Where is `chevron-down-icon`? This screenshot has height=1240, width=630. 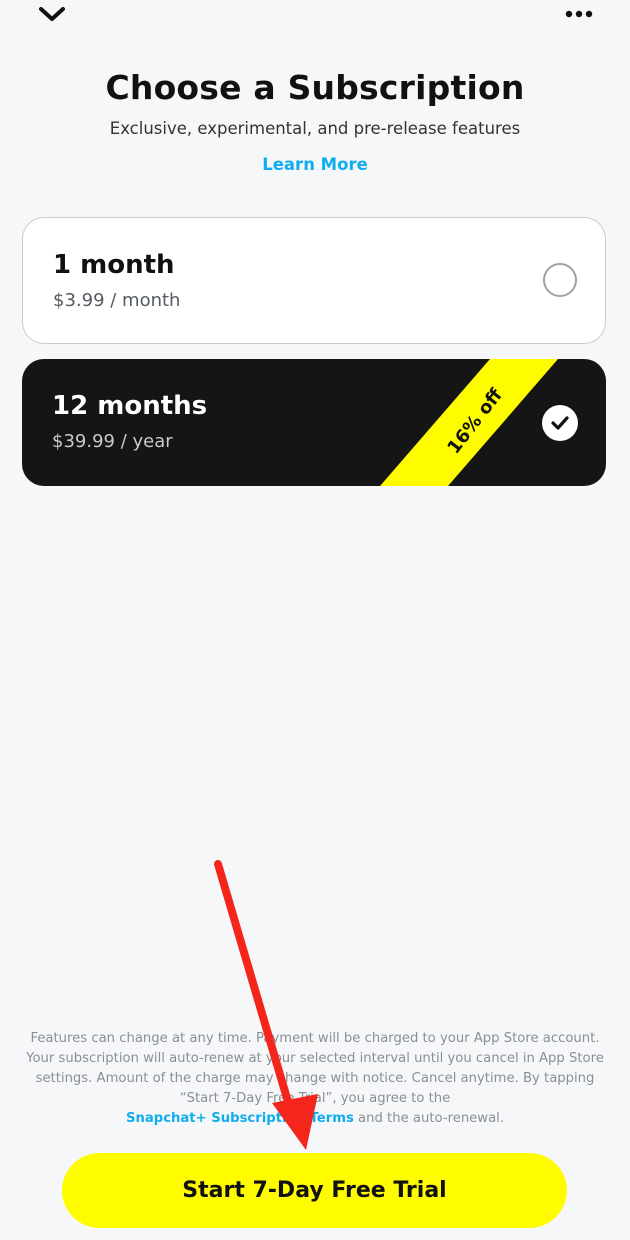
chevron-down-icon is located at coordinates (52, 14).